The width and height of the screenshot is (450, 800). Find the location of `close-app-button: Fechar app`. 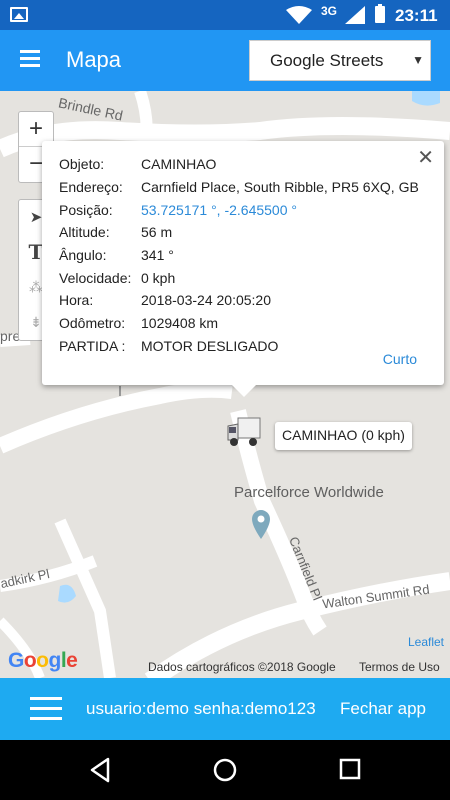

close-app-button: Fechar app is located at coordinates (383, 709).